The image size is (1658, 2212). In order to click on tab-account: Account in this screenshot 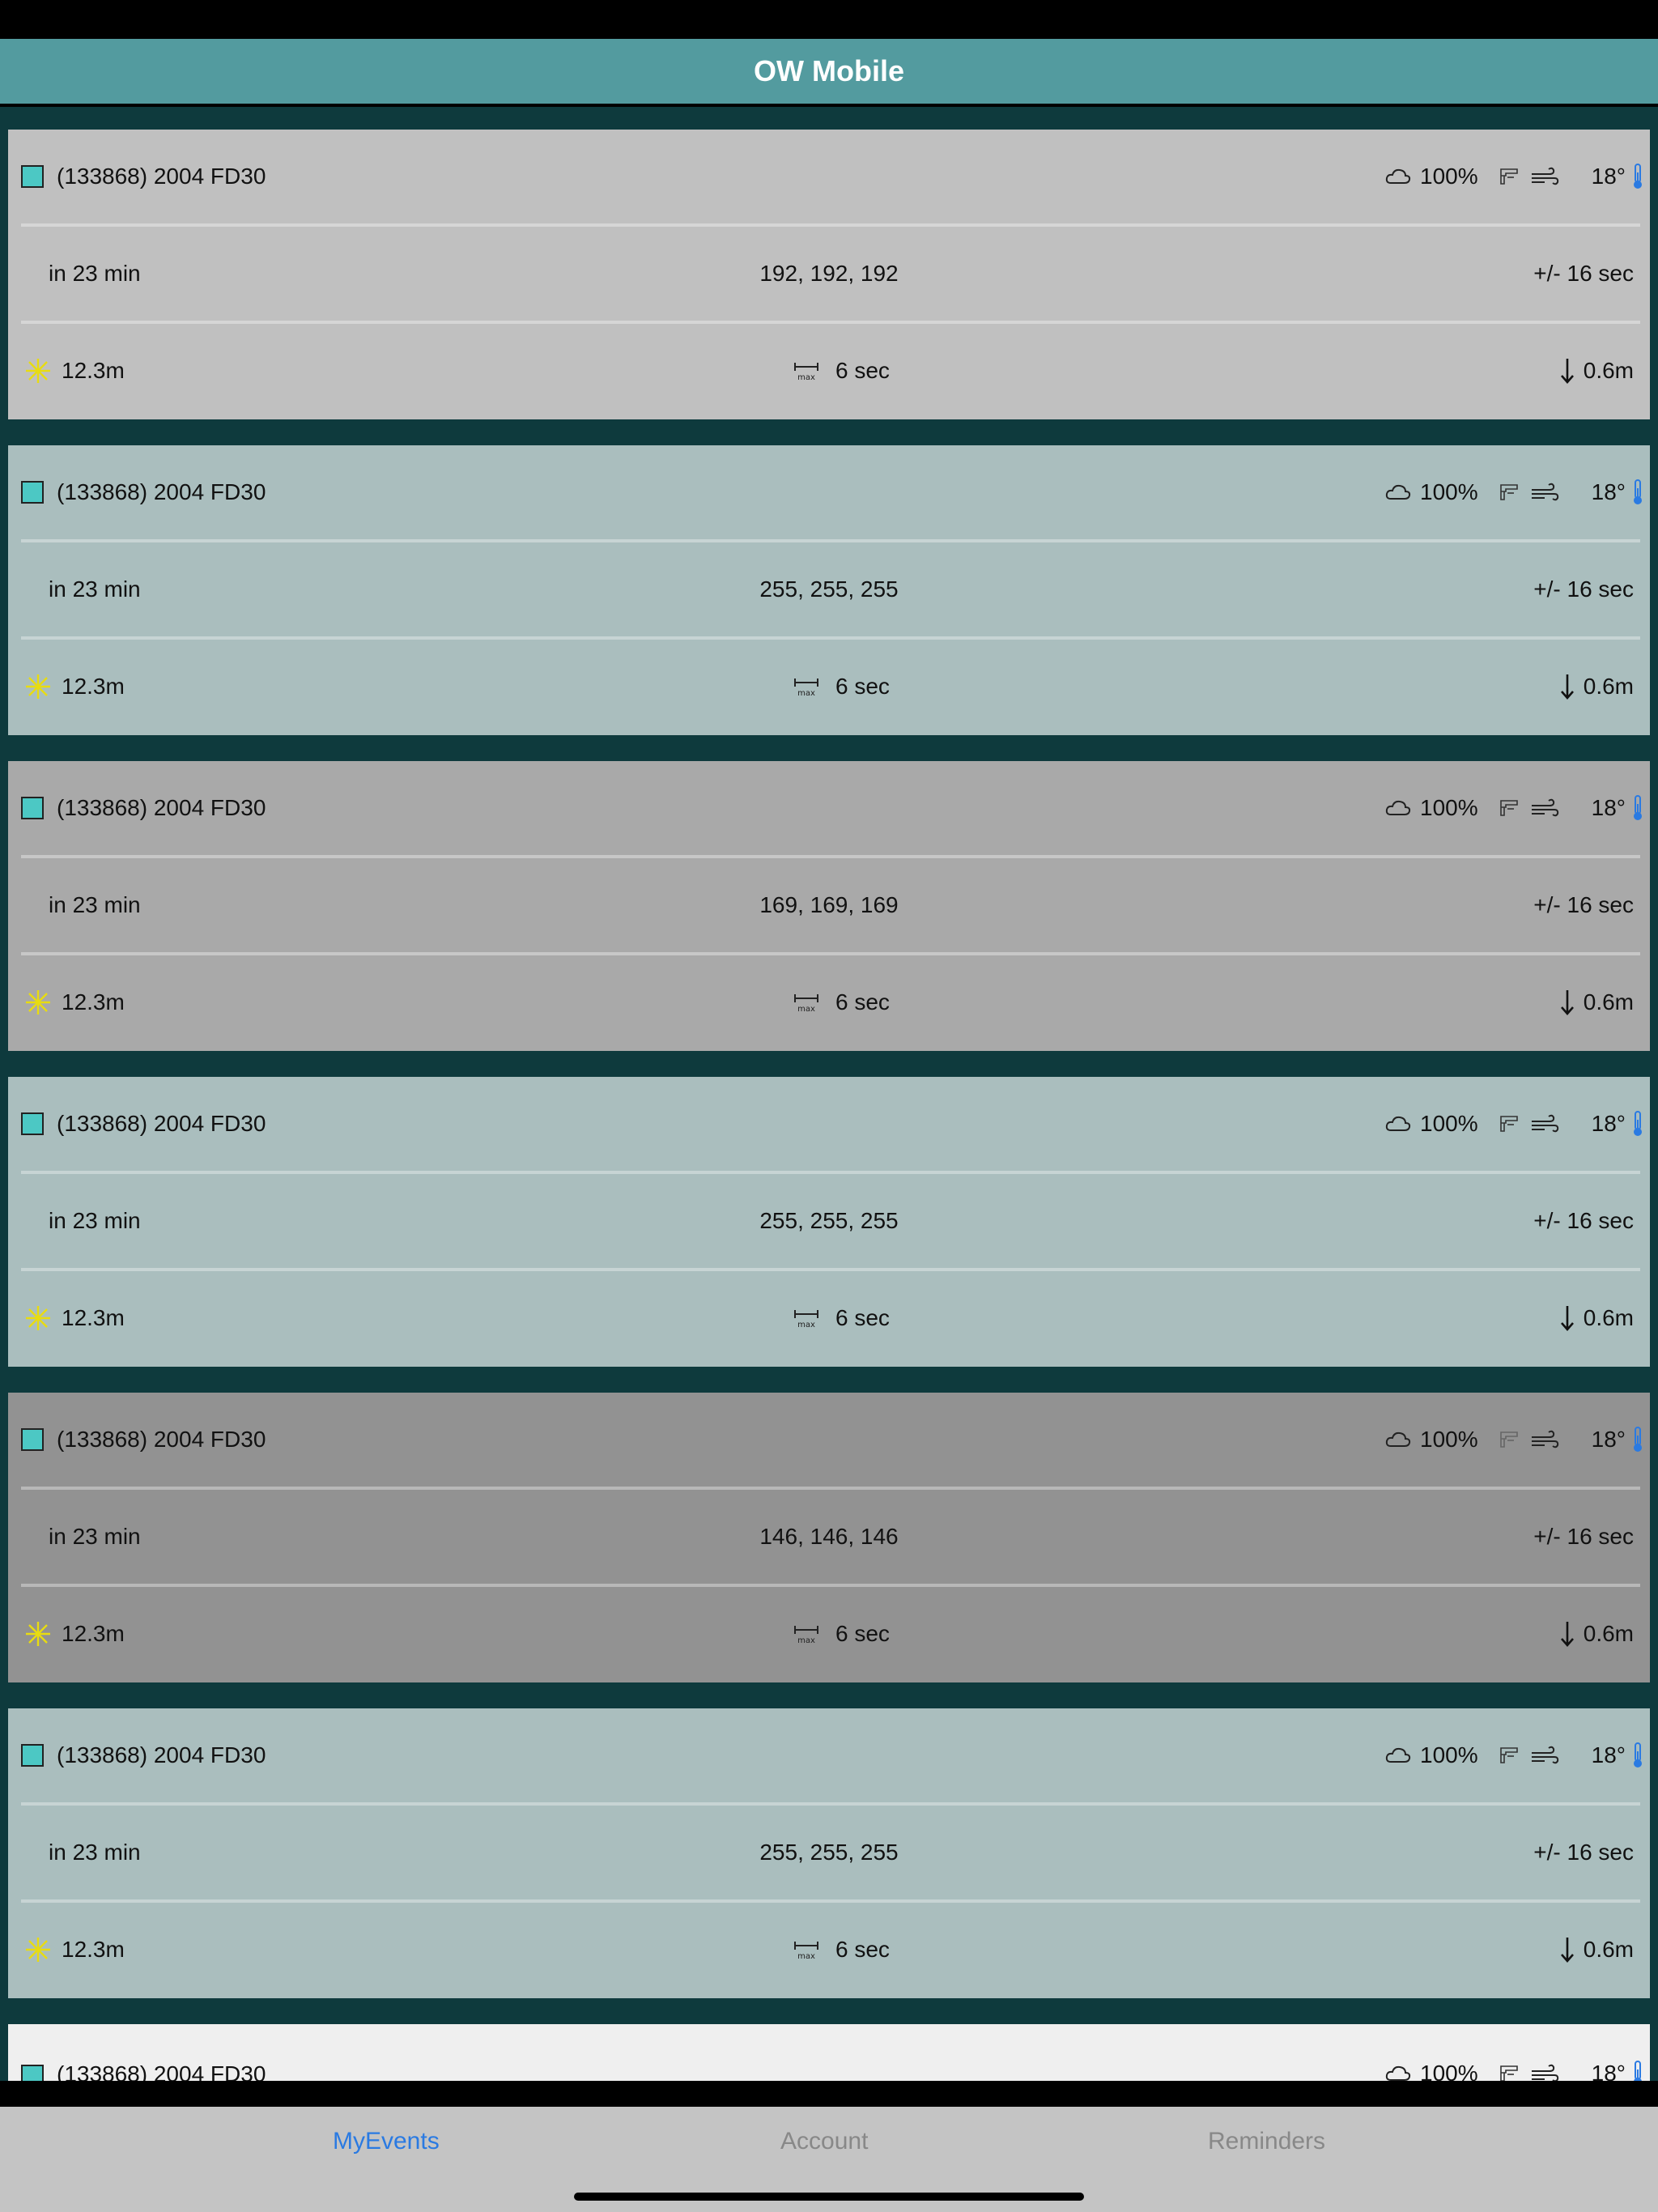, I will do `click(824, 2142)`.